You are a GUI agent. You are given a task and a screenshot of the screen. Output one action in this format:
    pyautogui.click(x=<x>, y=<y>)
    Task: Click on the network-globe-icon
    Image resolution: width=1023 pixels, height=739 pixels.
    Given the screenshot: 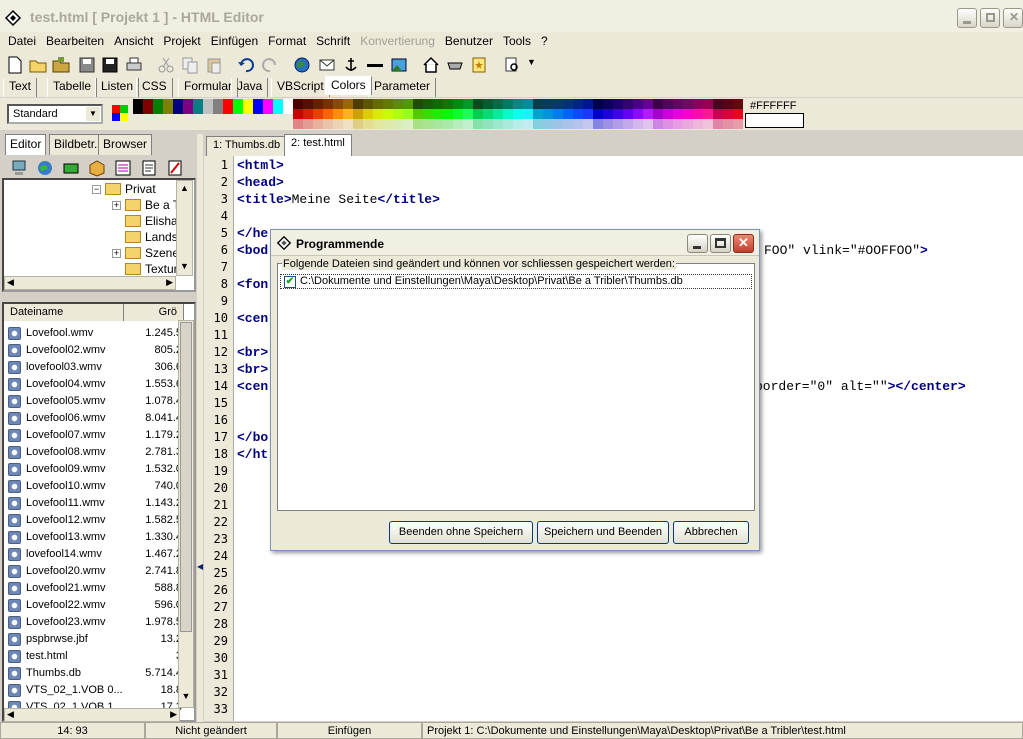 What is the action you would take?
    pyautogui.click(x=45, y=168)
    